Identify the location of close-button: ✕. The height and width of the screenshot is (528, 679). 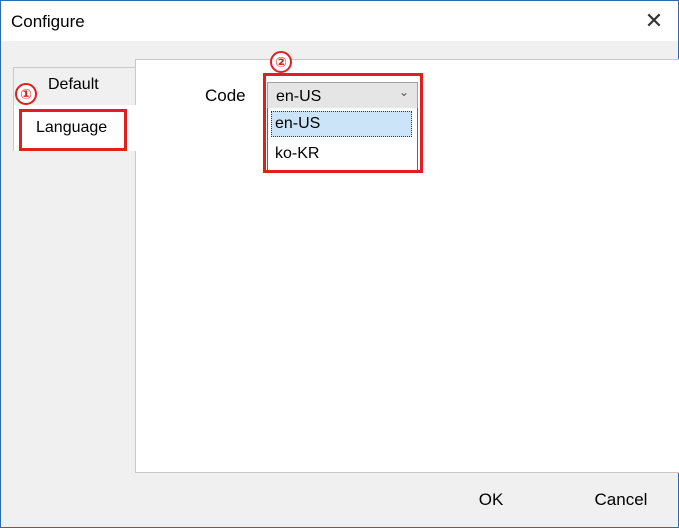
(654, 21).